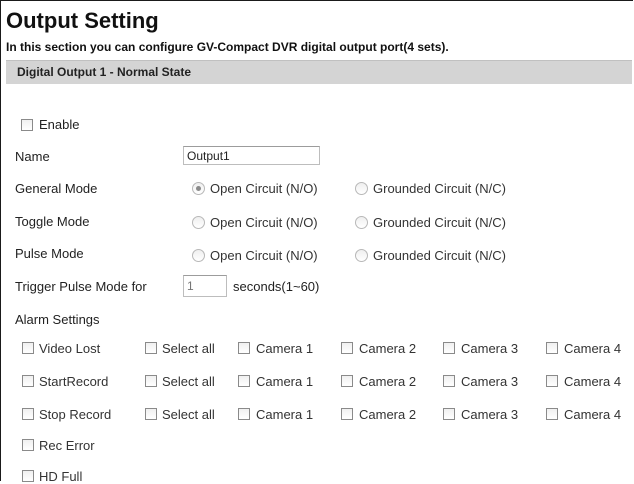 This screenshot has width=634, height=484. Describe the element at coordinates (490, 348) in the screenshot. I see `video-lost-camera-3-label: Camera 3` at that location.